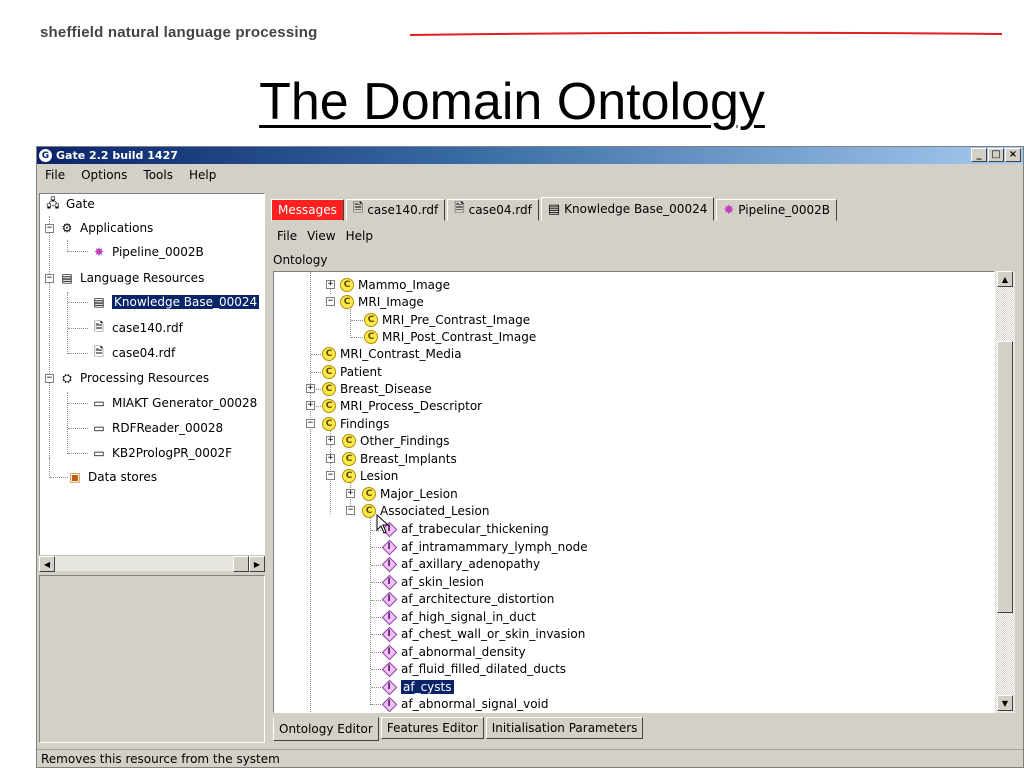  Describe the element at coordinates (53, 202) in the screenshot. I see `gate-root-icon: 🖧` at that location.